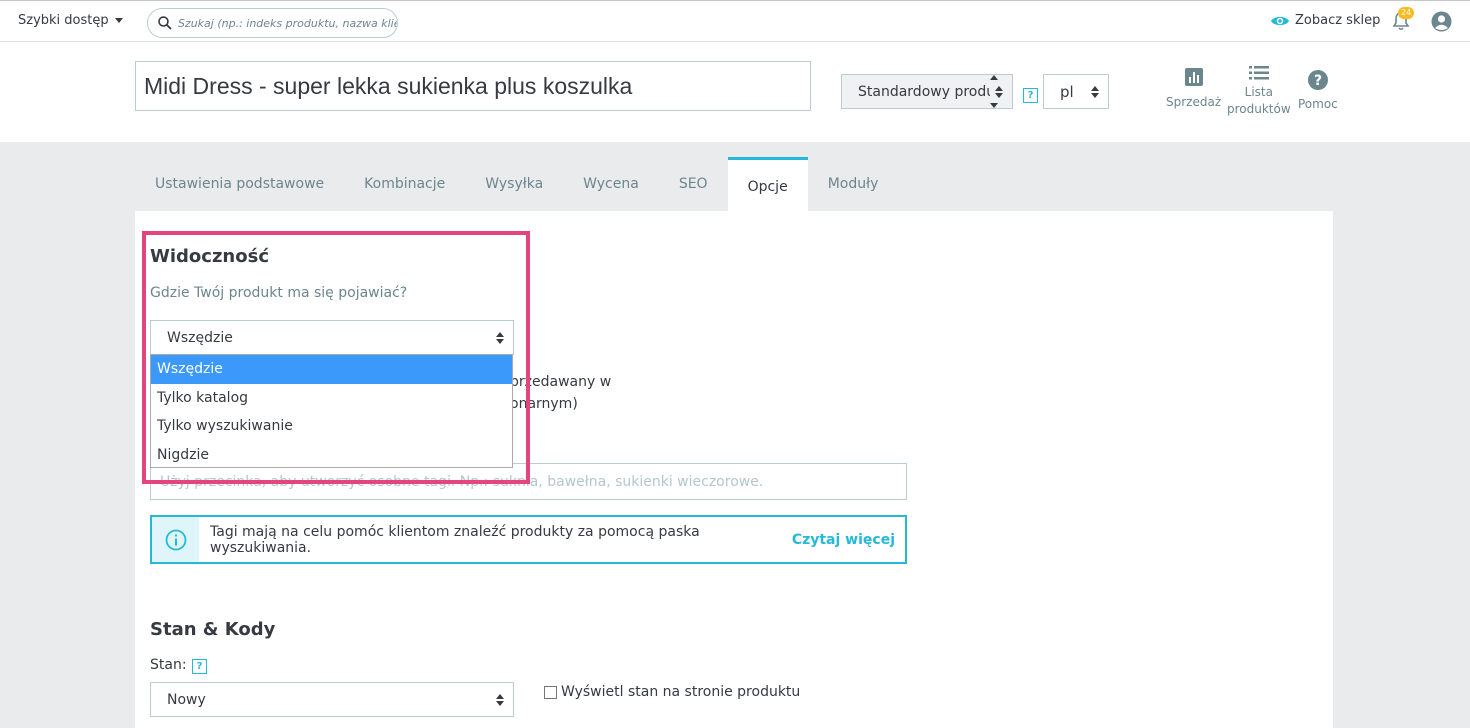 This screenshot has height=728, width=1470. What do you see at coordinates (1030, 95) in the screenshot?
I see `product-type-help-icon: ?` at bounding box center [1030, 95].